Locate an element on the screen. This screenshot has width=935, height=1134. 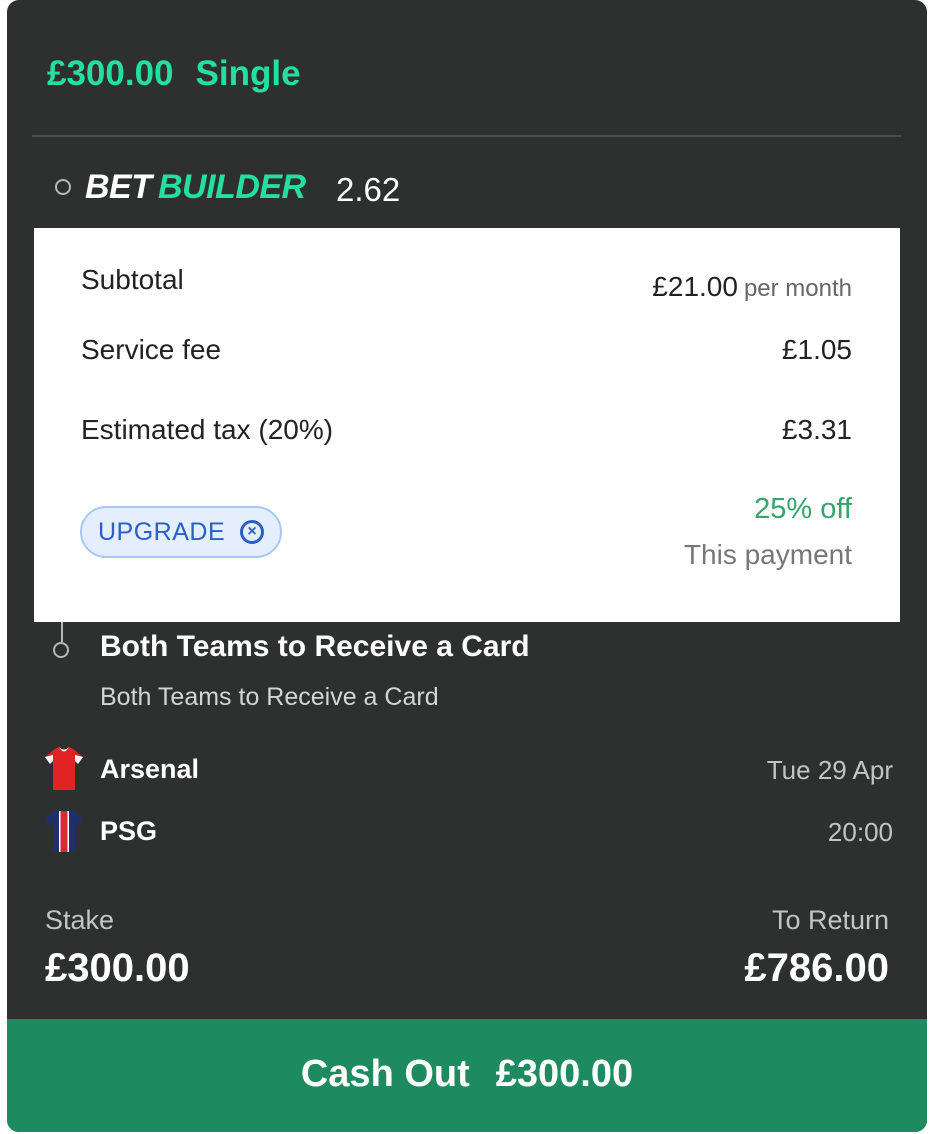
bet-builder-word-builder: BUILDER is located at coordinates (232, 187).